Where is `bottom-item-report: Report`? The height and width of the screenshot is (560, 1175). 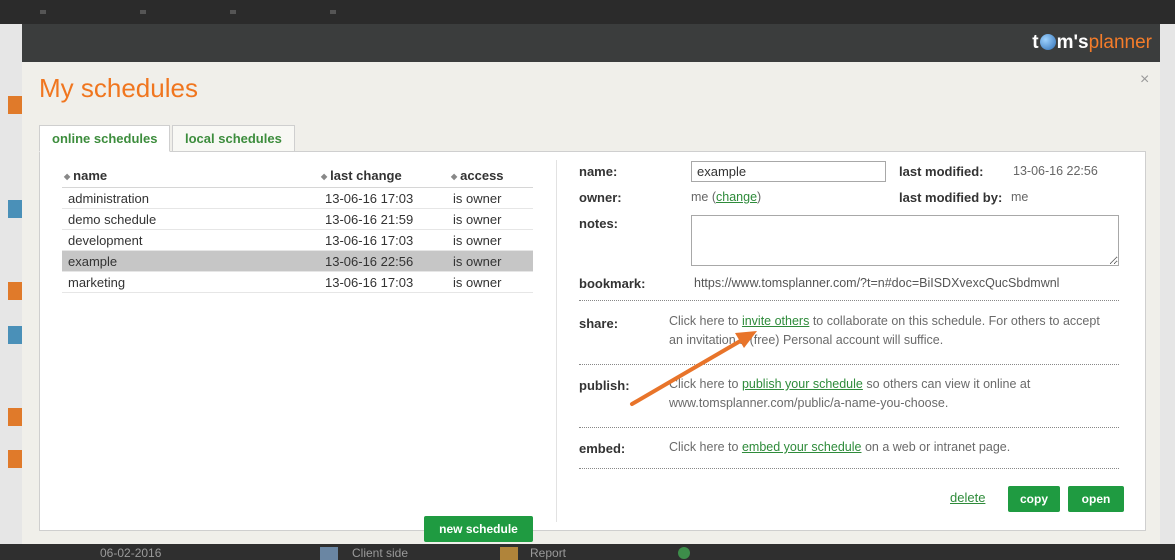
bottom-item-report: Report is located at coordinates (548, 553).